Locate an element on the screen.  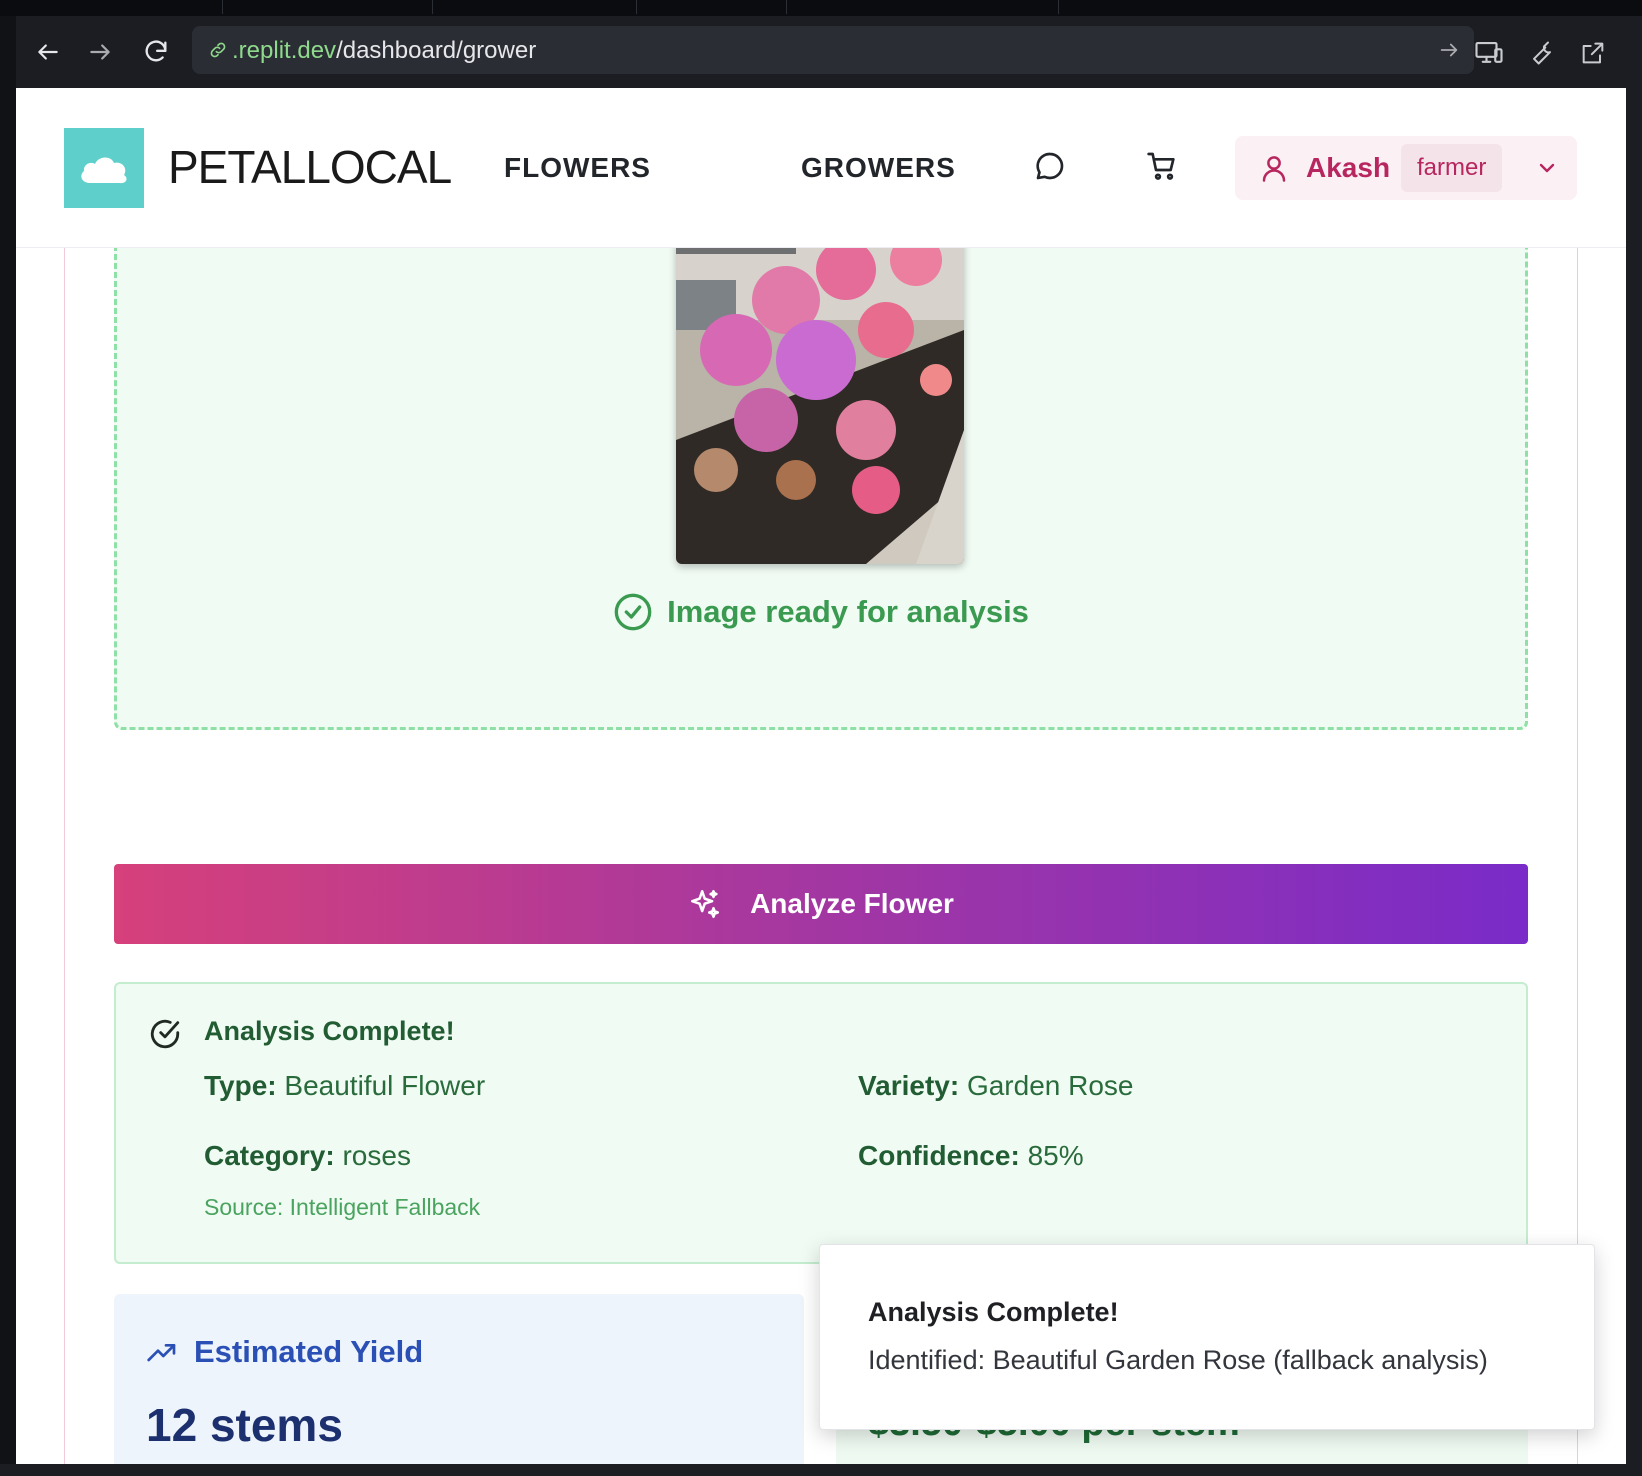
link-icon is located at coordinates (218, 50).